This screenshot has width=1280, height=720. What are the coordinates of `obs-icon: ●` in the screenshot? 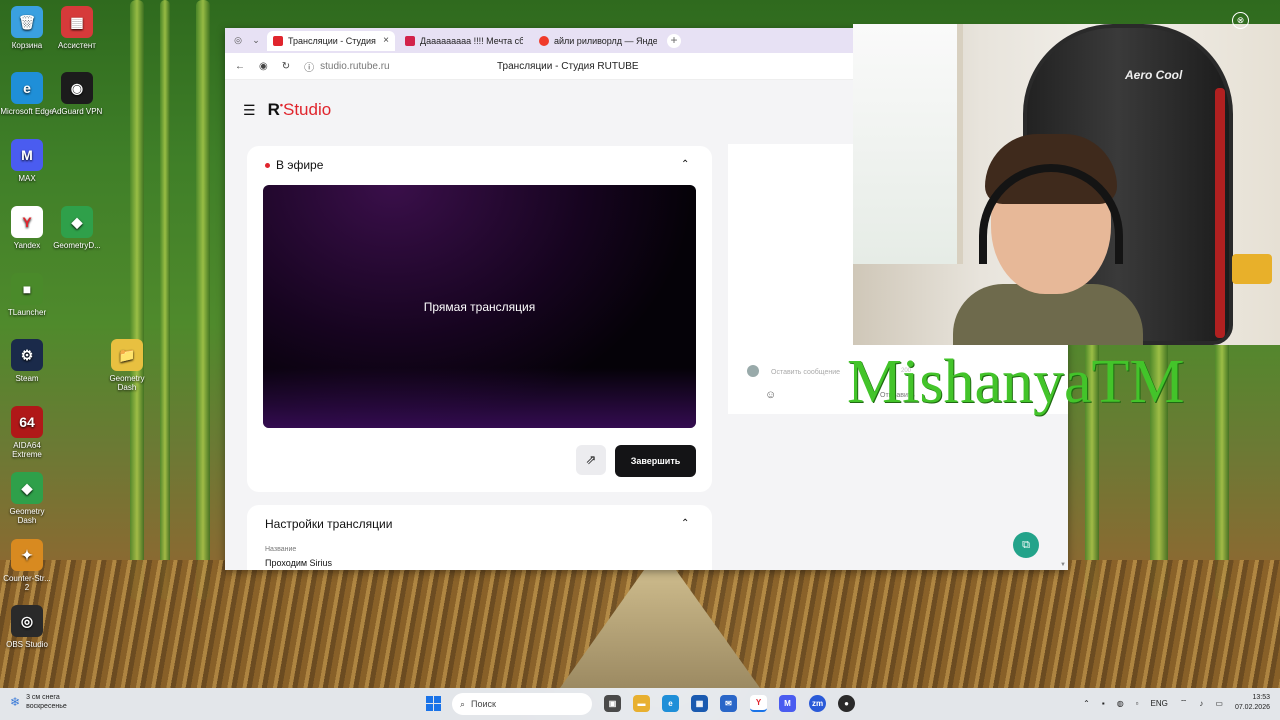 It's located at (846, 703).